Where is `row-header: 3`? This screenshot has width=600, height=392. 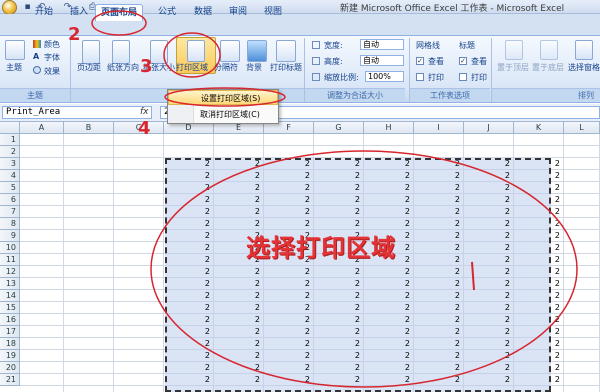
row-header: 3 is located at coordinates (10, 164).